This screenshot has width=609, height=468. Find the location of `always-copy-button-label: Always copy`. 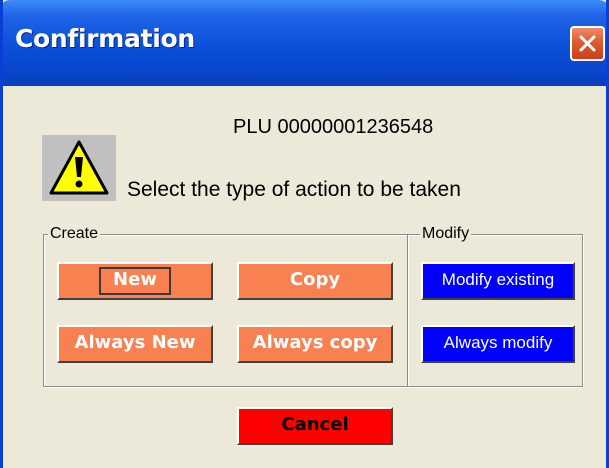

always-copy-button-label: Always copy is located at coordinates (315, 342).